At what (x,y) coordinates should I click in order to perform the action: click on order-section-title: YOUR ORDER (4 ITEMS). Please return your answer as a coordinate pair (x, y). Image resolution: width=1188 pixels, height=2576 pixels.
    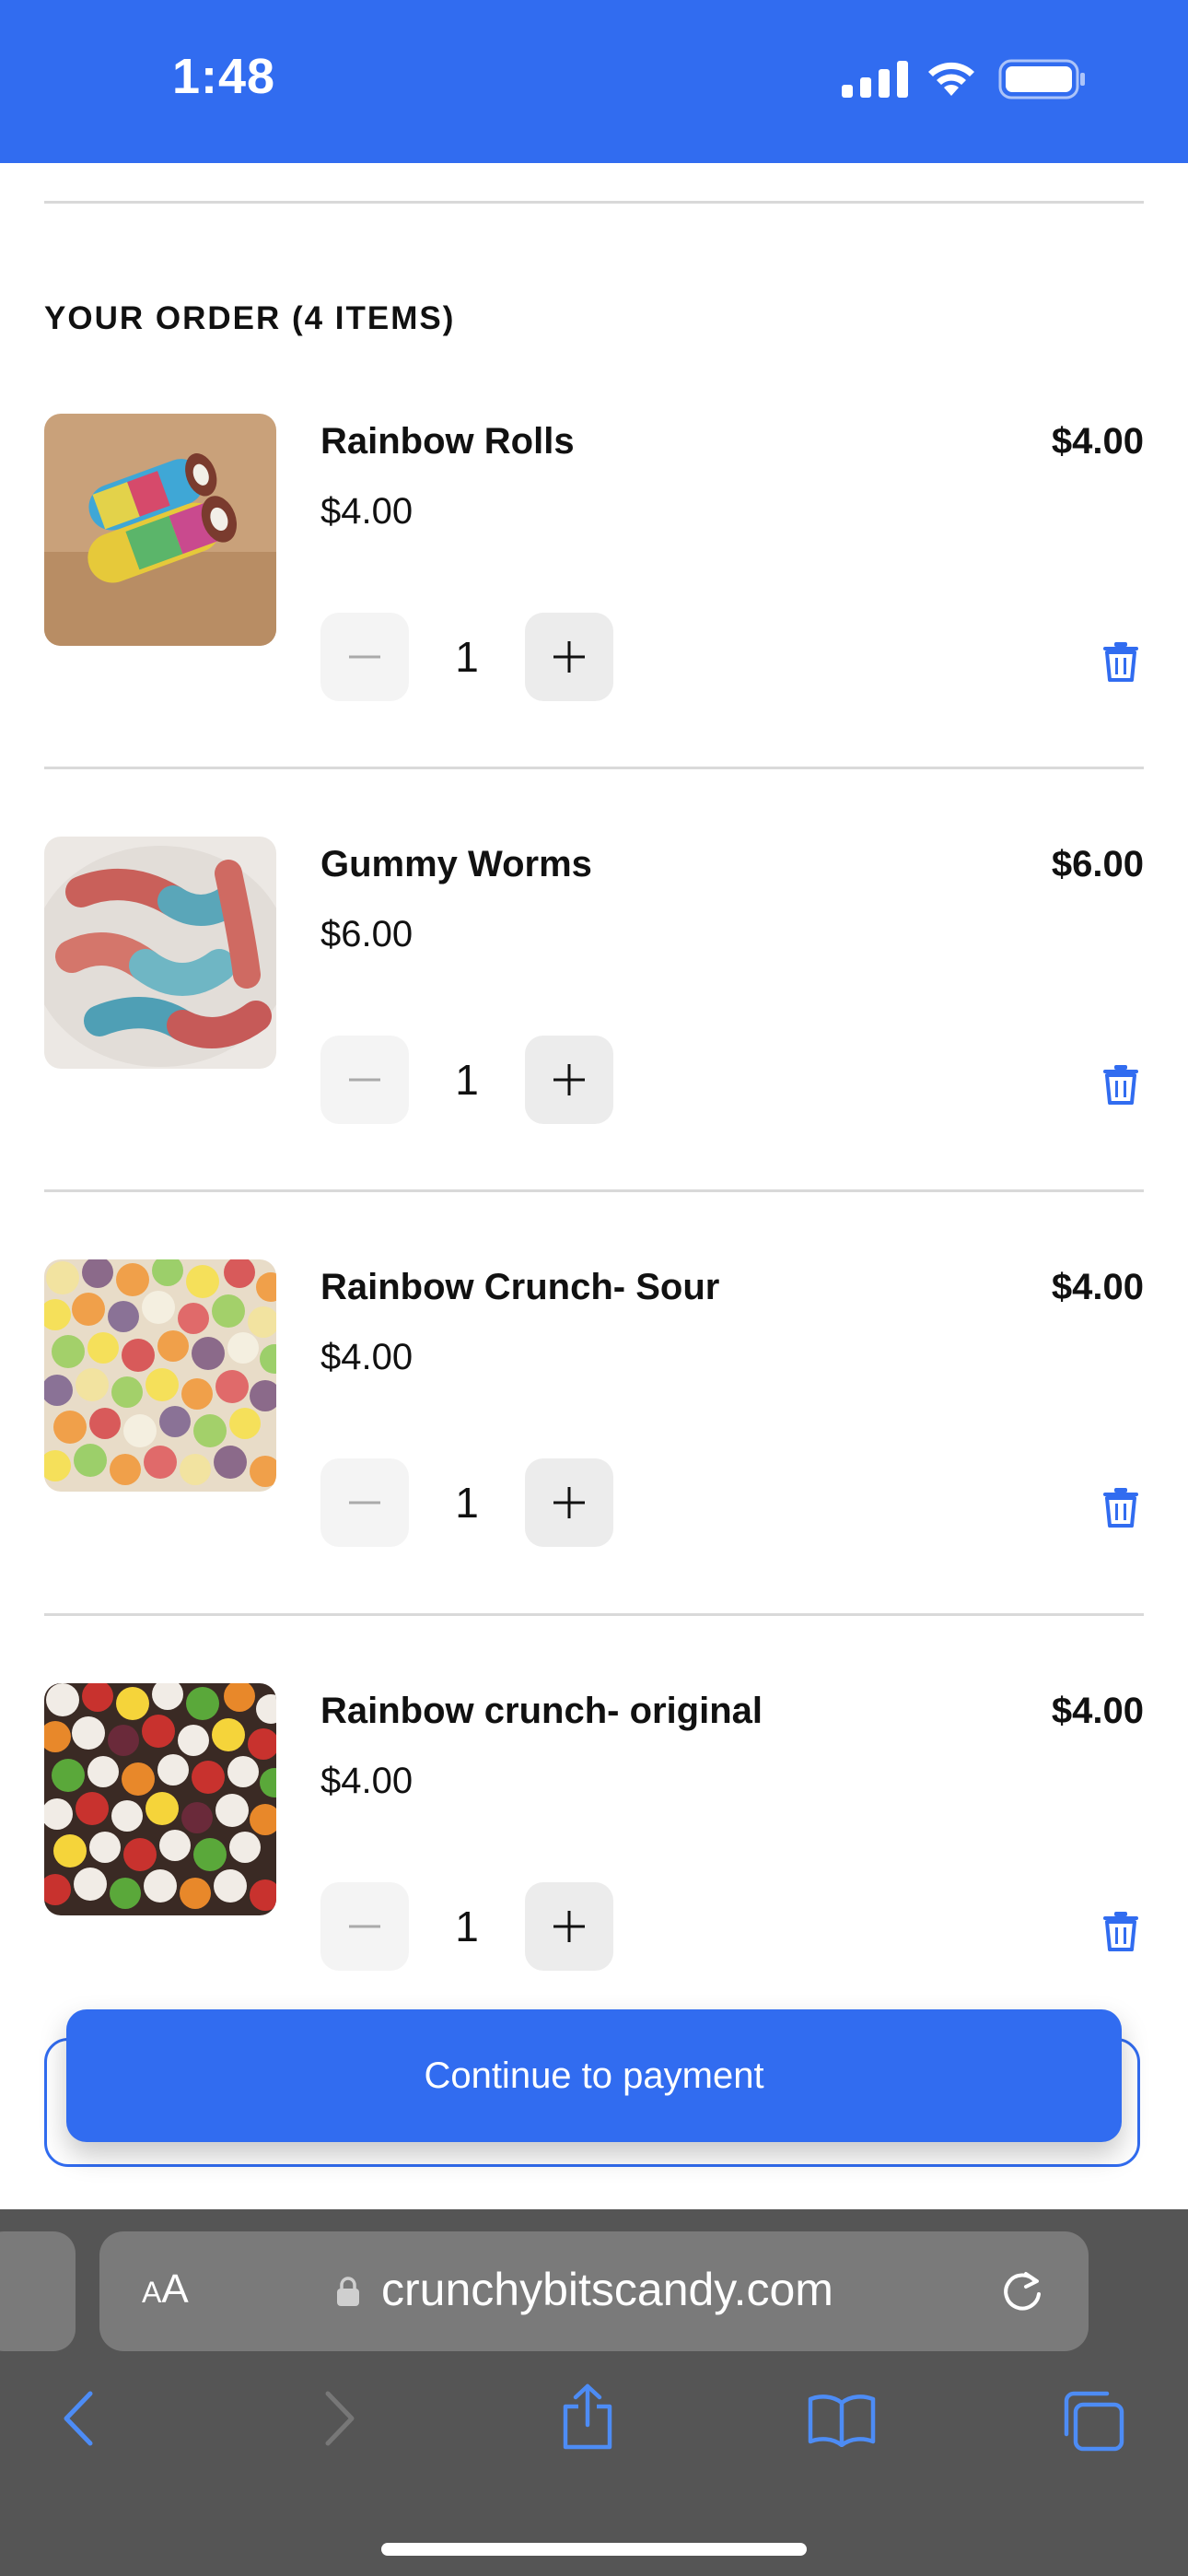
    Looking at the image, I should click on (250, 318).